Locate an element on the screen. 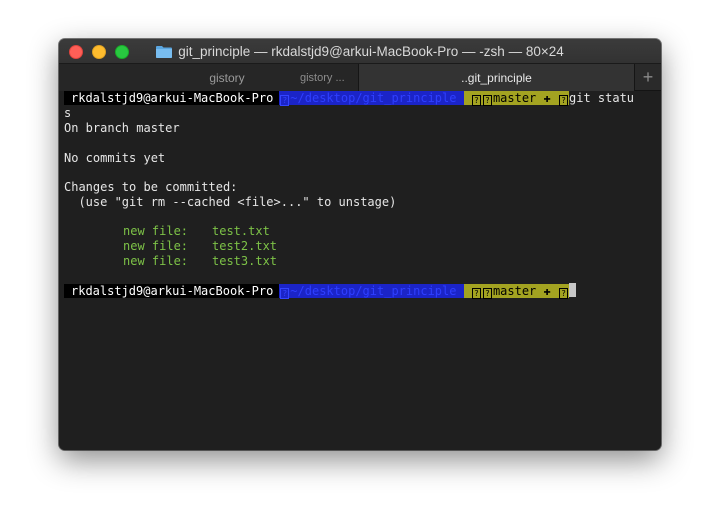 The height and width of the screenshot is (529, 720). tab-label: ..git_principle is located at coordinates (496, 77).